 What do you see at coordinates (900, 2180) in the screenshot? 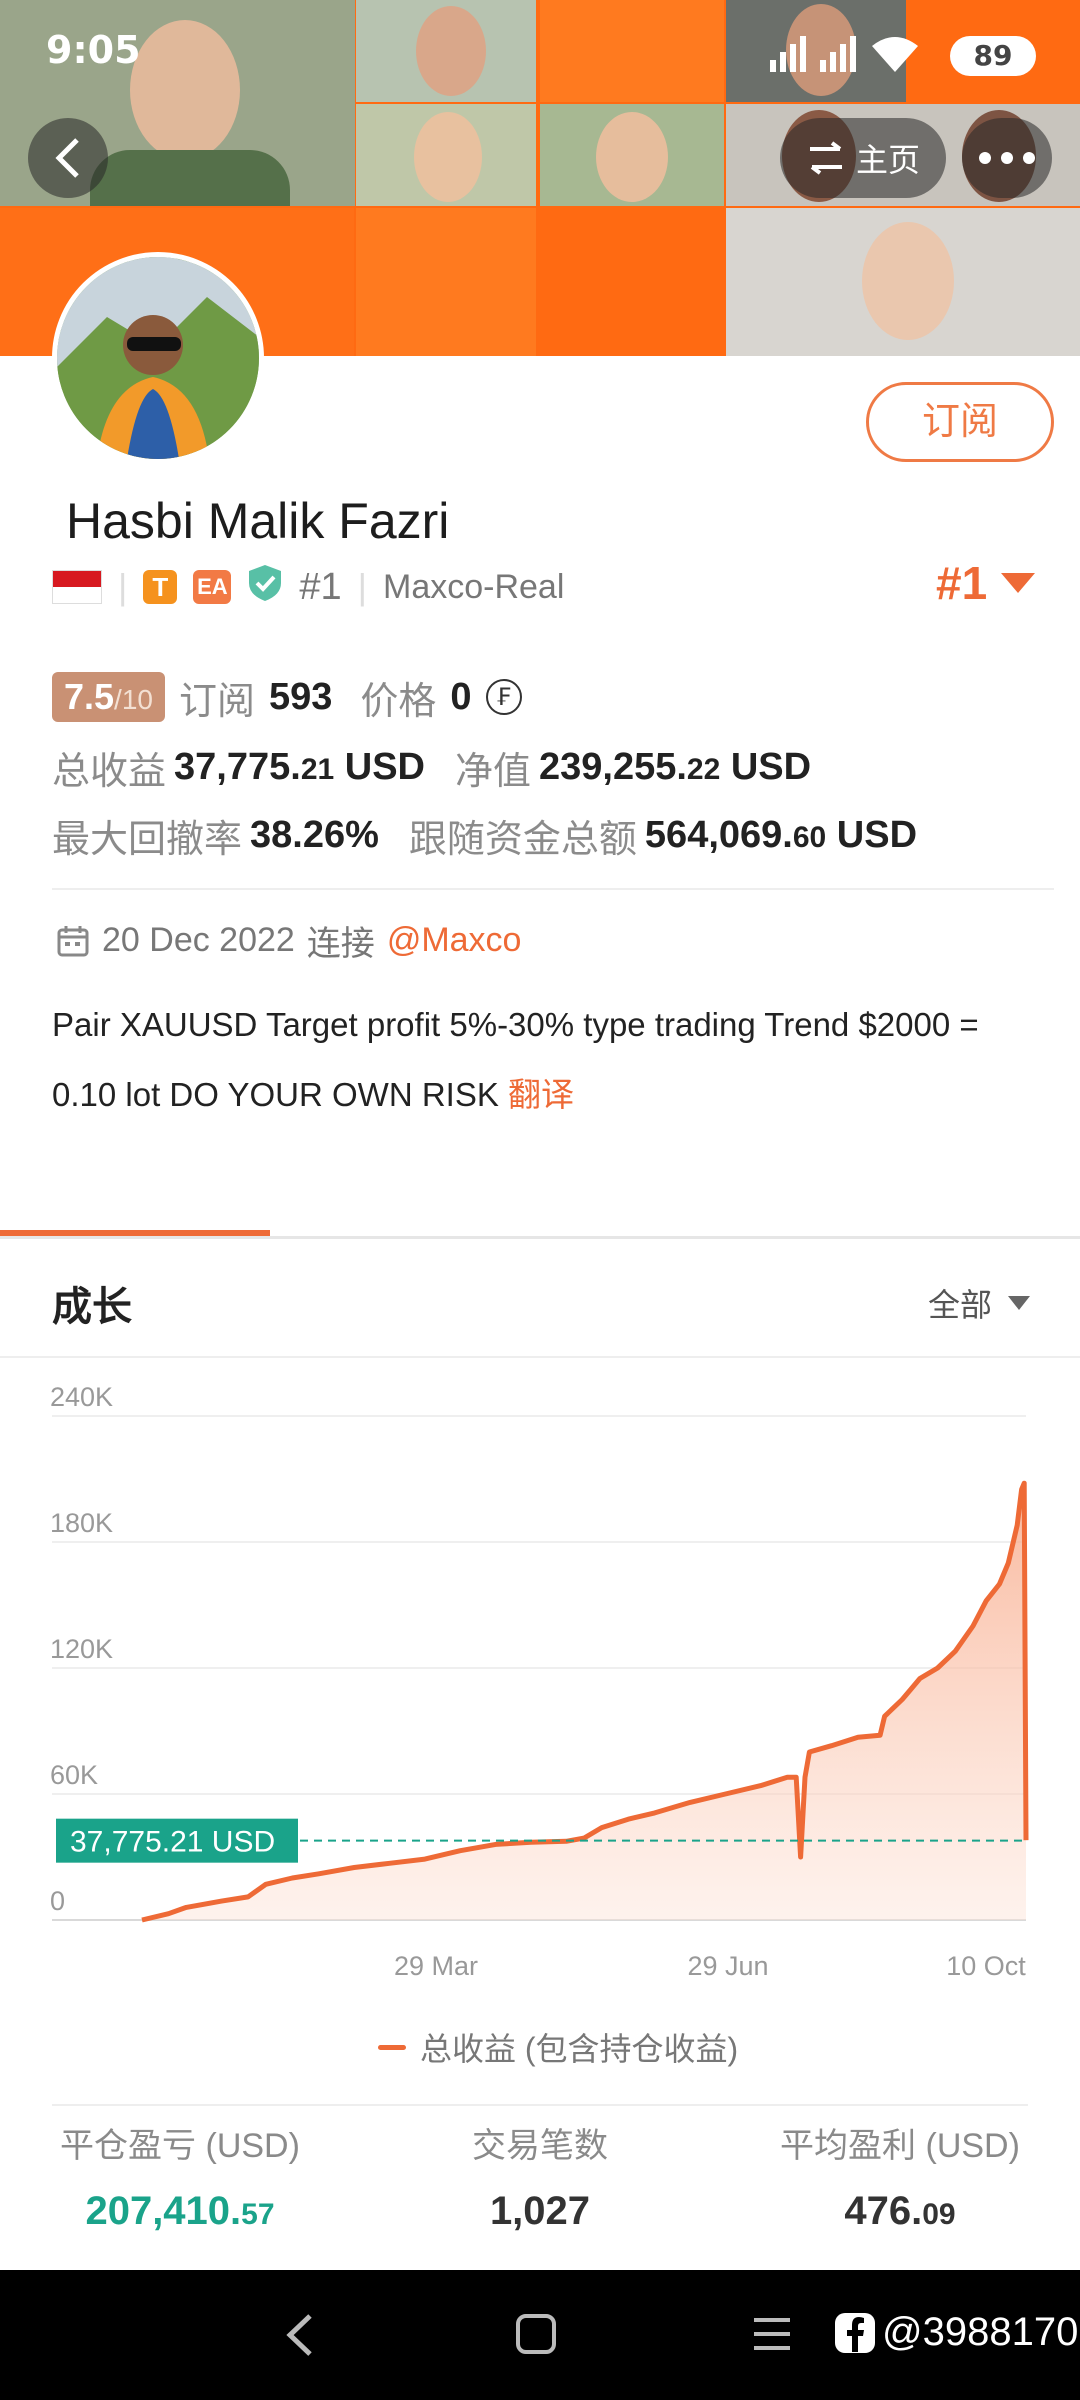
I see `avg-profit-stat: 平均盈利 (USD) 476.09` at bounding box center [900, 2180].